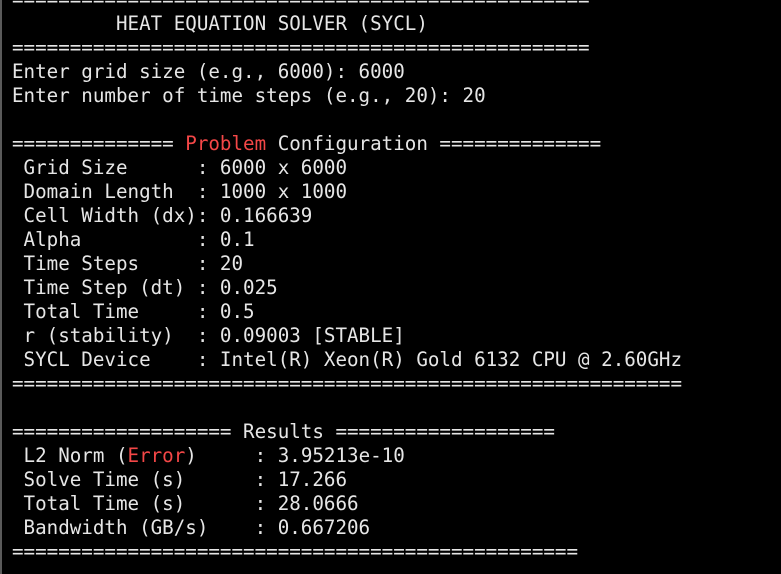 The image size is (781, 574). What do you see at coordinates (133, 239) in the screenshot?
I see `config-alpha: Alpha : 0.1` at bounding box center [133, 239].